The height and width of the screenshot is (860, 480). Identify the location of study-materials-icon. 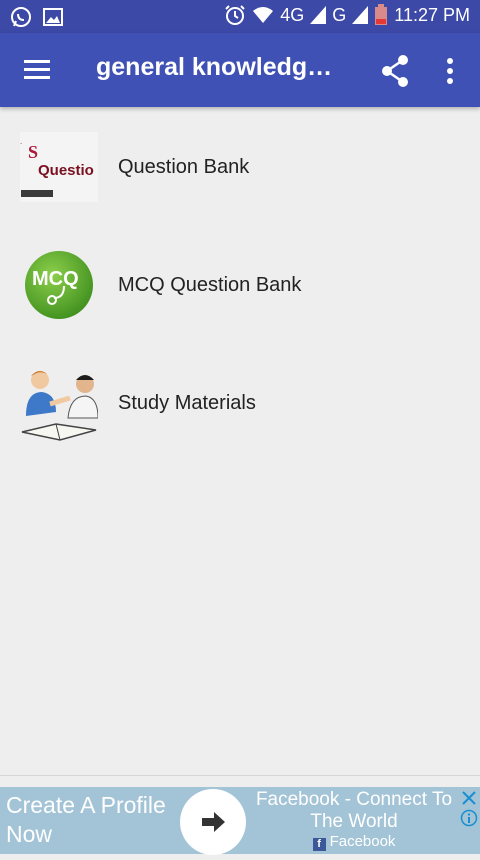
(59, 405).